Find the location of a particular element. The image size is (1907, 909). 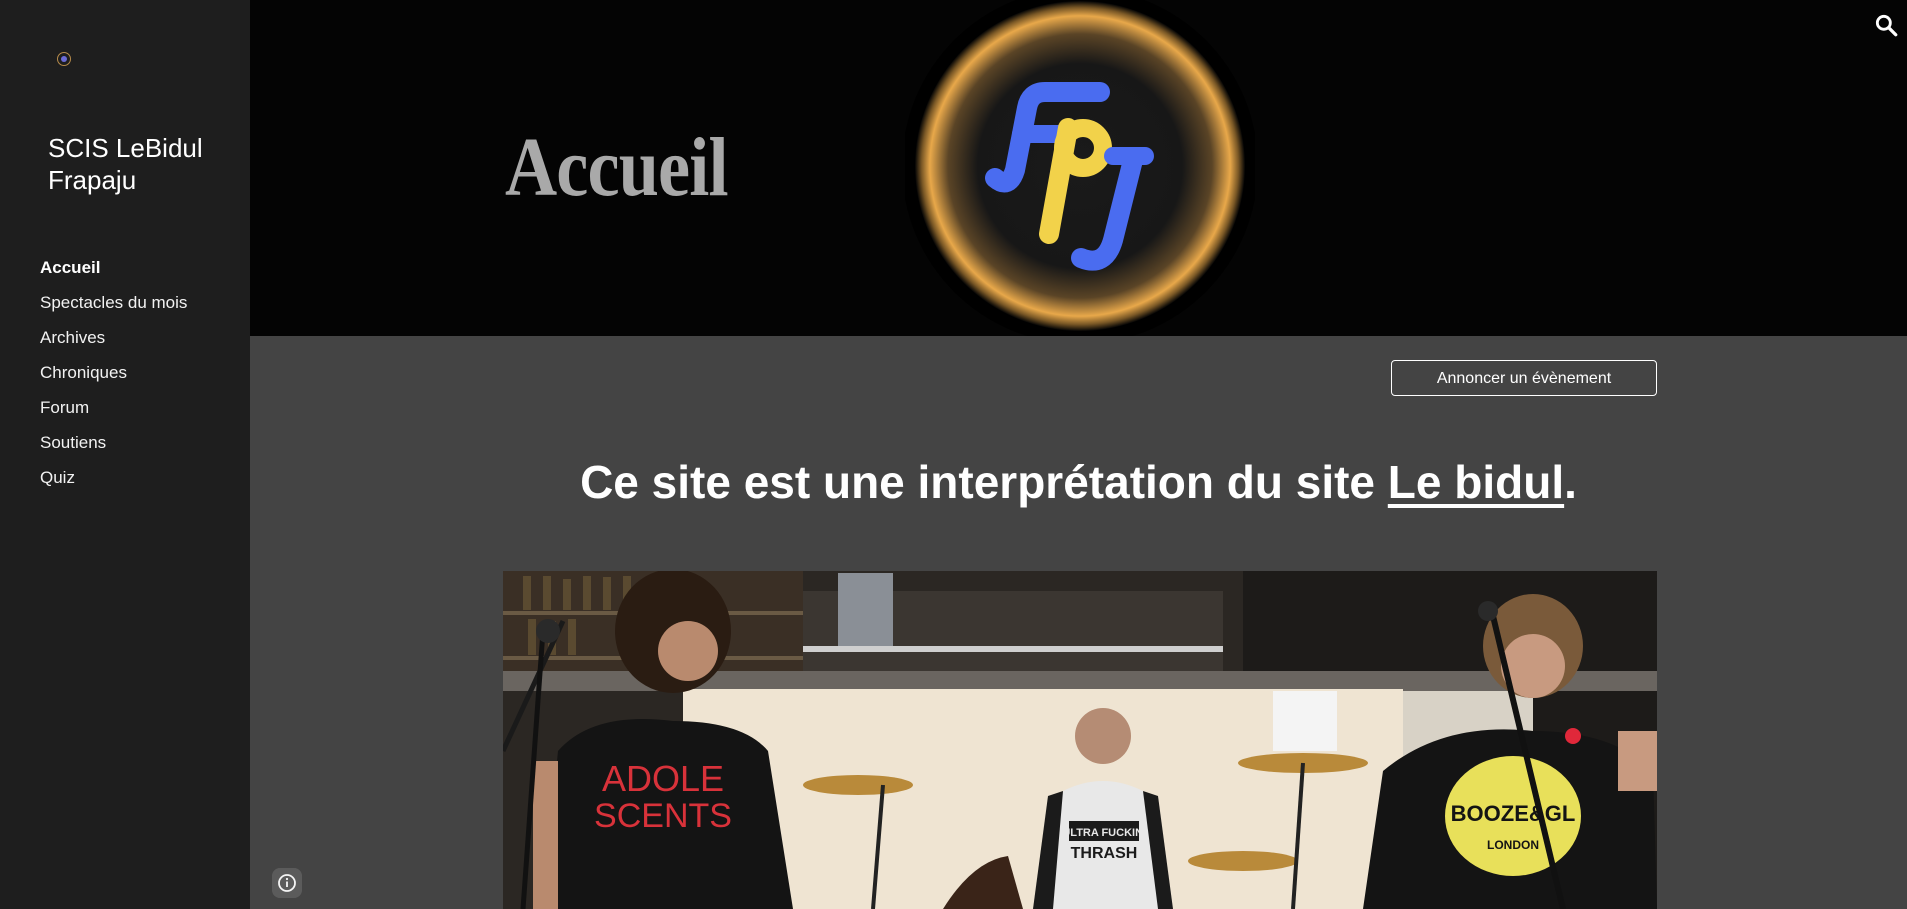

guitarist-shirt-line-2: SCENTS is located at coordinates (663, 816).